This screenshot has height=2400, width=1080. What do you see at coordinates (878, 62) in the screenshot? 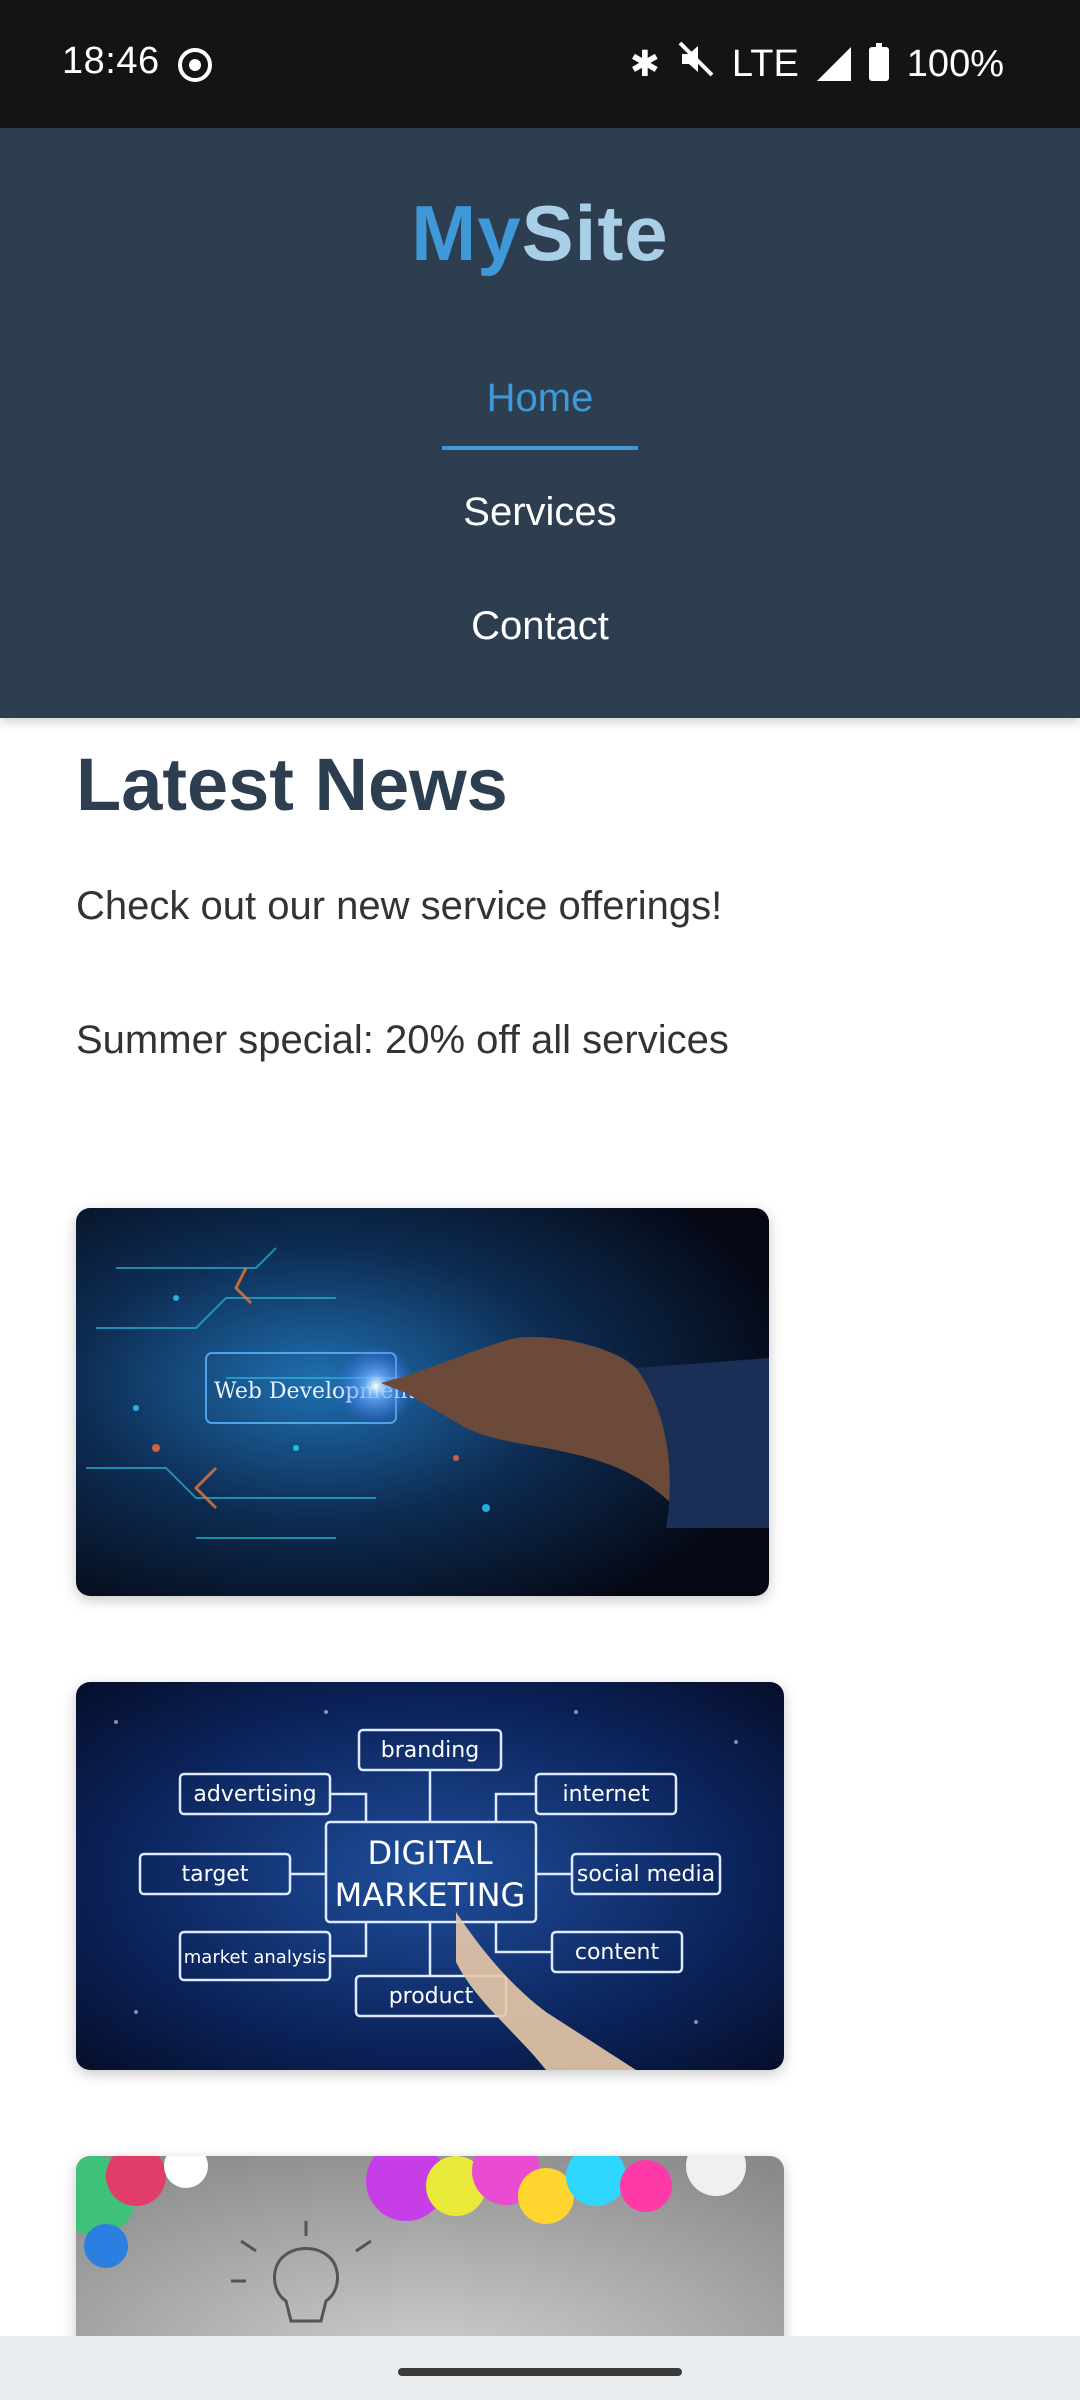
I see `battery-icon` at bounding box center [878, 62].